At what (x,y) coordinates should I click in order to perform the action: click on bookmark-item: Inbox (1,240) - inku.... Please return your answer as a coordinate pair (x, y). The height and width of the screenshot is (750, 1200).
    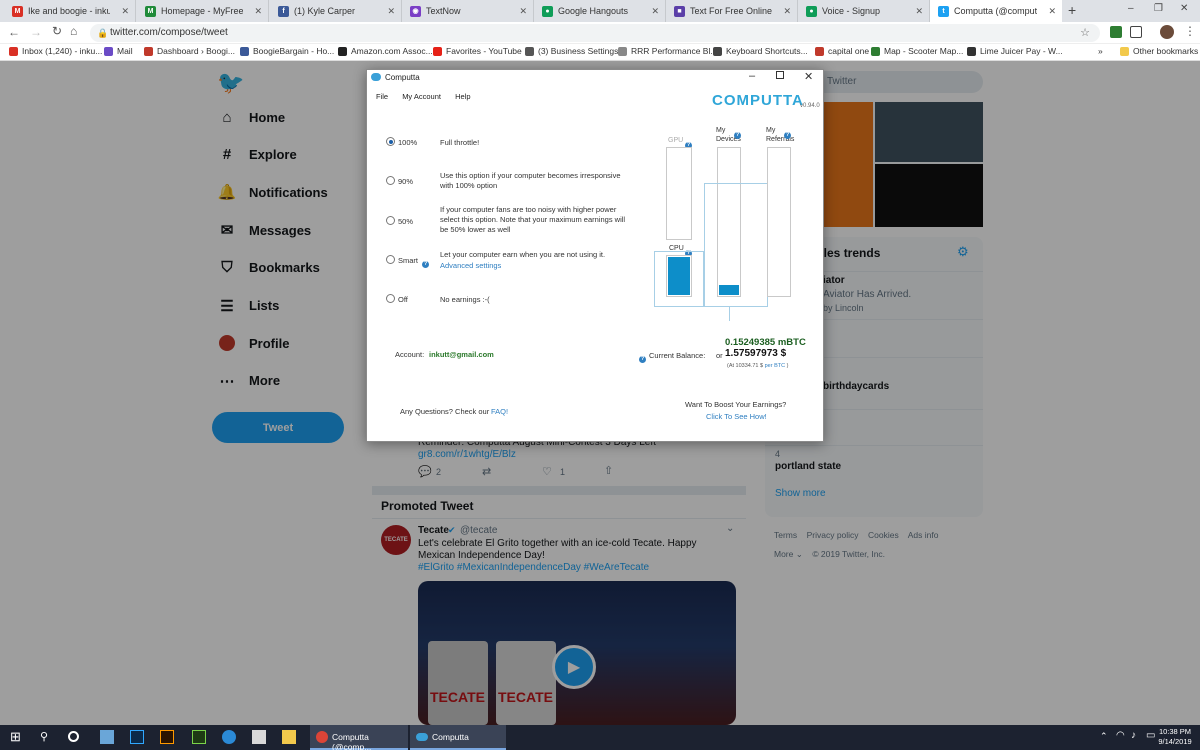
    Looking at the image, I should click on (55, 51).